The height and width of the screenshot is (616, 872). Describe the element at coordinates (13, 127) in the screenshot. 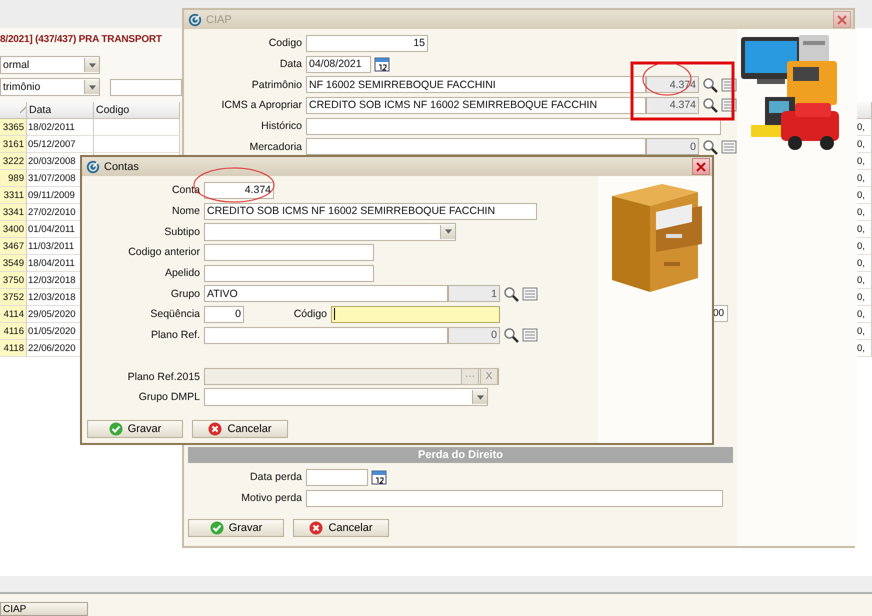

I see `table-cell: 3365` at that location.